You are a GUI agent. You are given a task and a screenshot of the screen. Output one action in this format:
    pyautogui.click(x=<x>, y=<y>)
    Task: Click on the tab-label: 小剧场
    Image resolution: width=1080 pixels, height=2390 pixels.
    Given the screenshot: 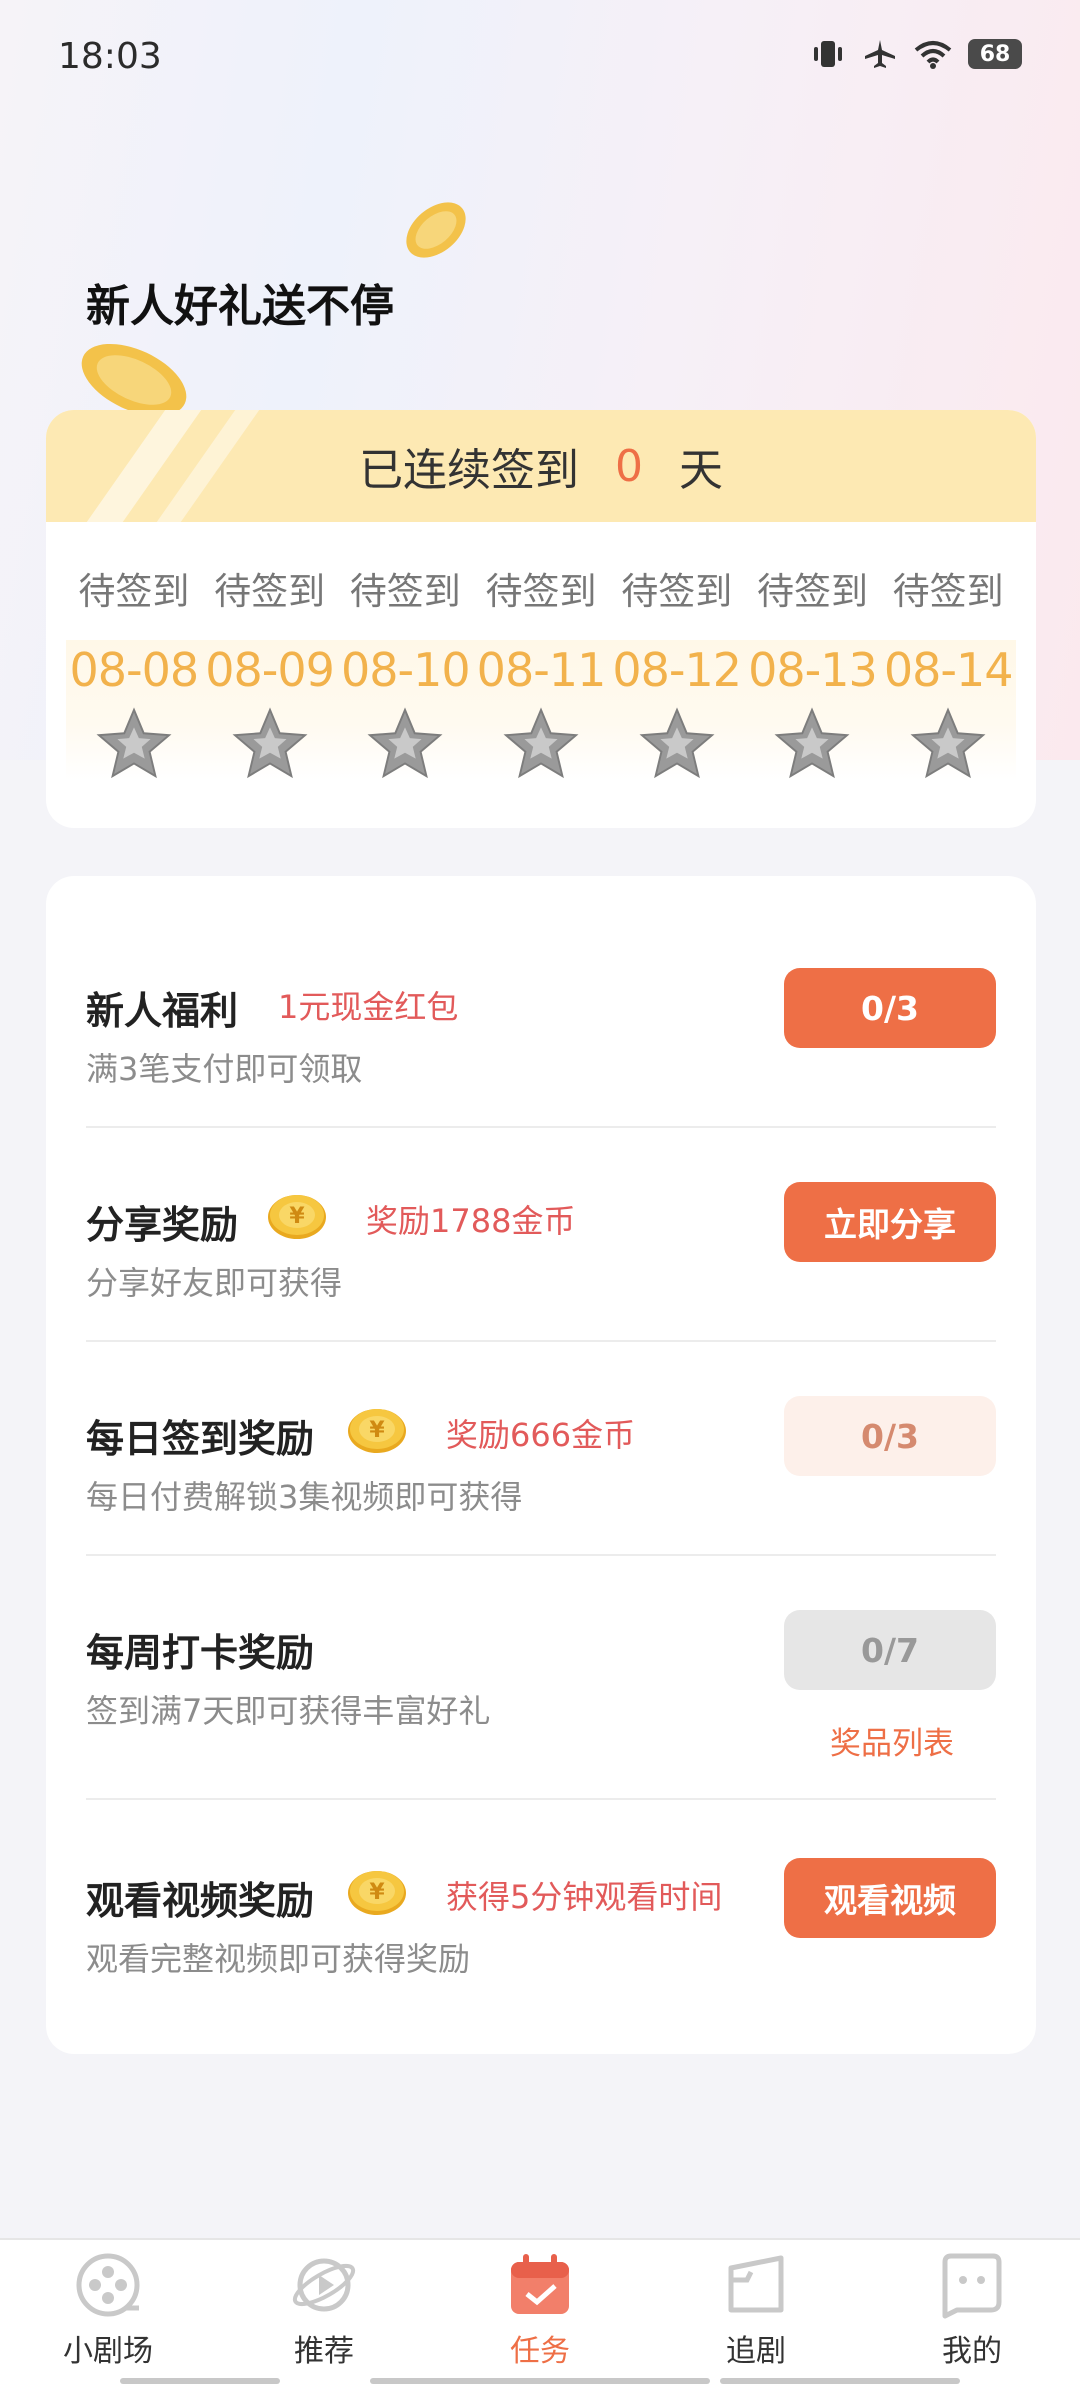 What is the action you would take?
    pyautogui.click(x=108, y=2351)
    